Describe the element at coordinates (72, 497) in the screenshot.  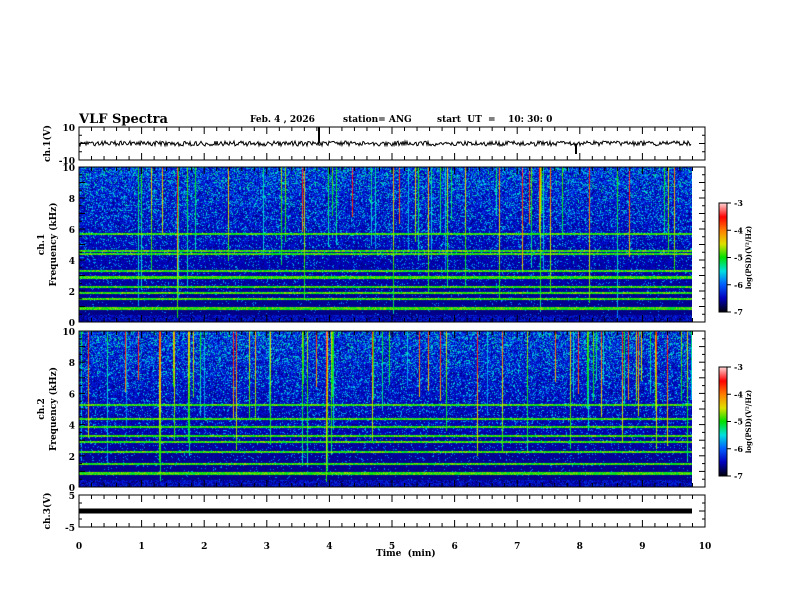
I see `y-tick-label: 5` at that location.